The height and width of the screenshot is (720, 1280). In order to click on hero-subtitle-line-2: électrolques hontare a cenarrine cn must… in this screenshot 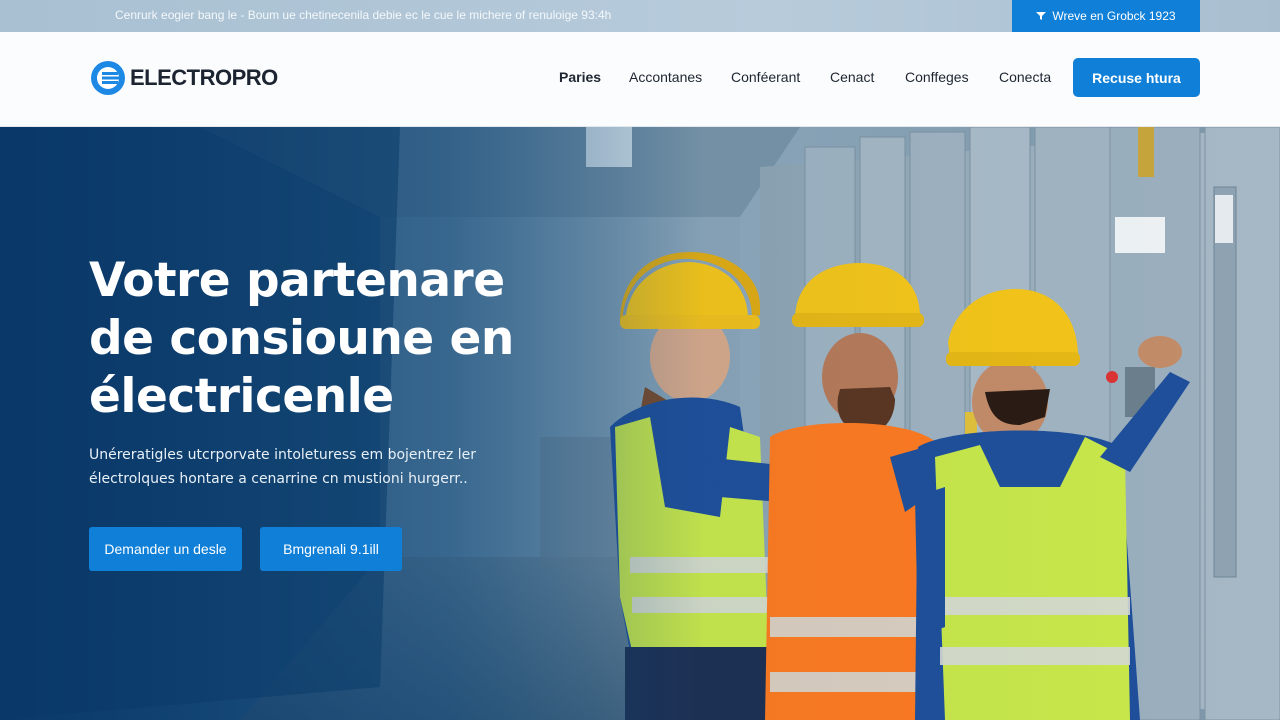, I will do `click(278, 479)`.